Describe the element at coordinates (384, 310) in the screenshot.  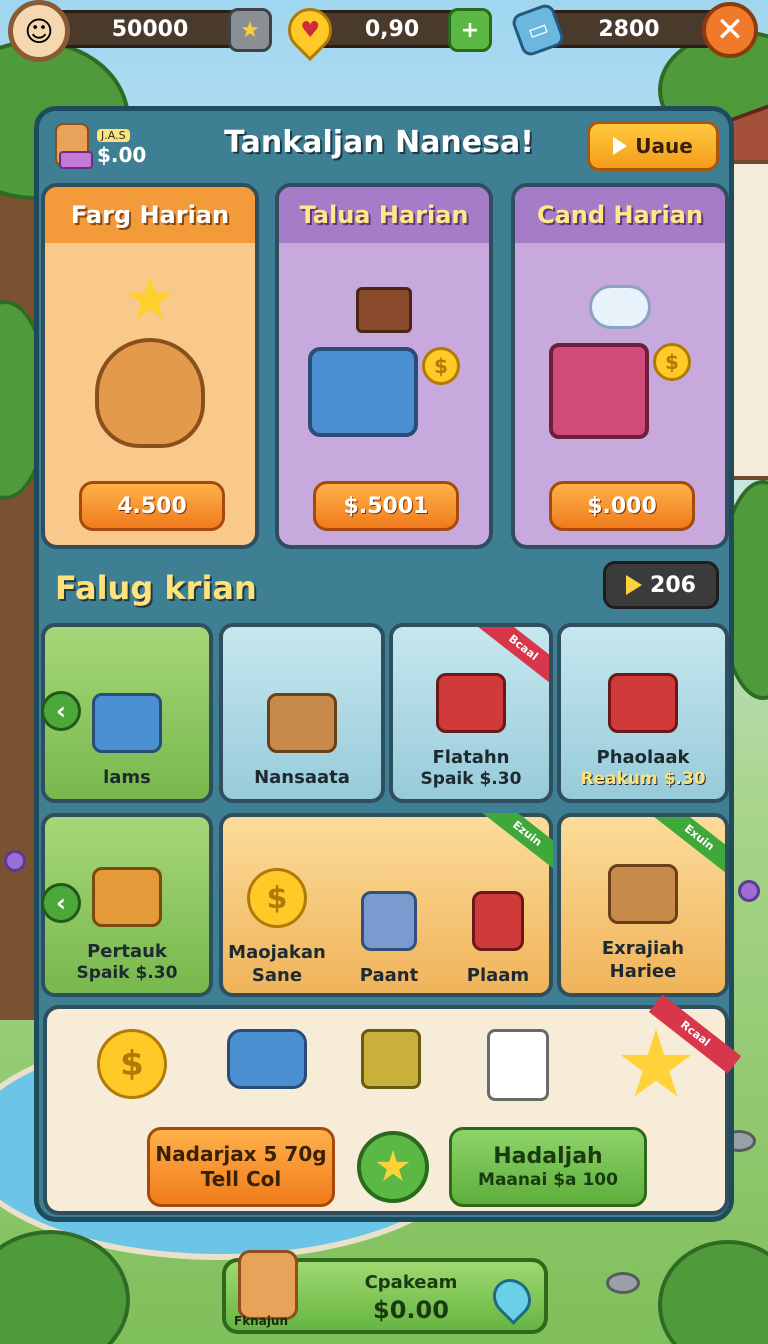
I see `chest-icon` at that location.